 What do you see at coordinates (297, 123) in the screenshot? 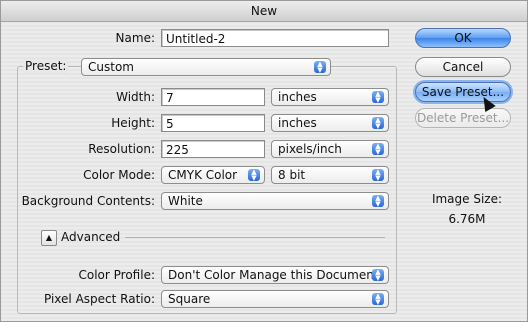
I see `height-unit-value: inches` at bounding box center [297, 123].